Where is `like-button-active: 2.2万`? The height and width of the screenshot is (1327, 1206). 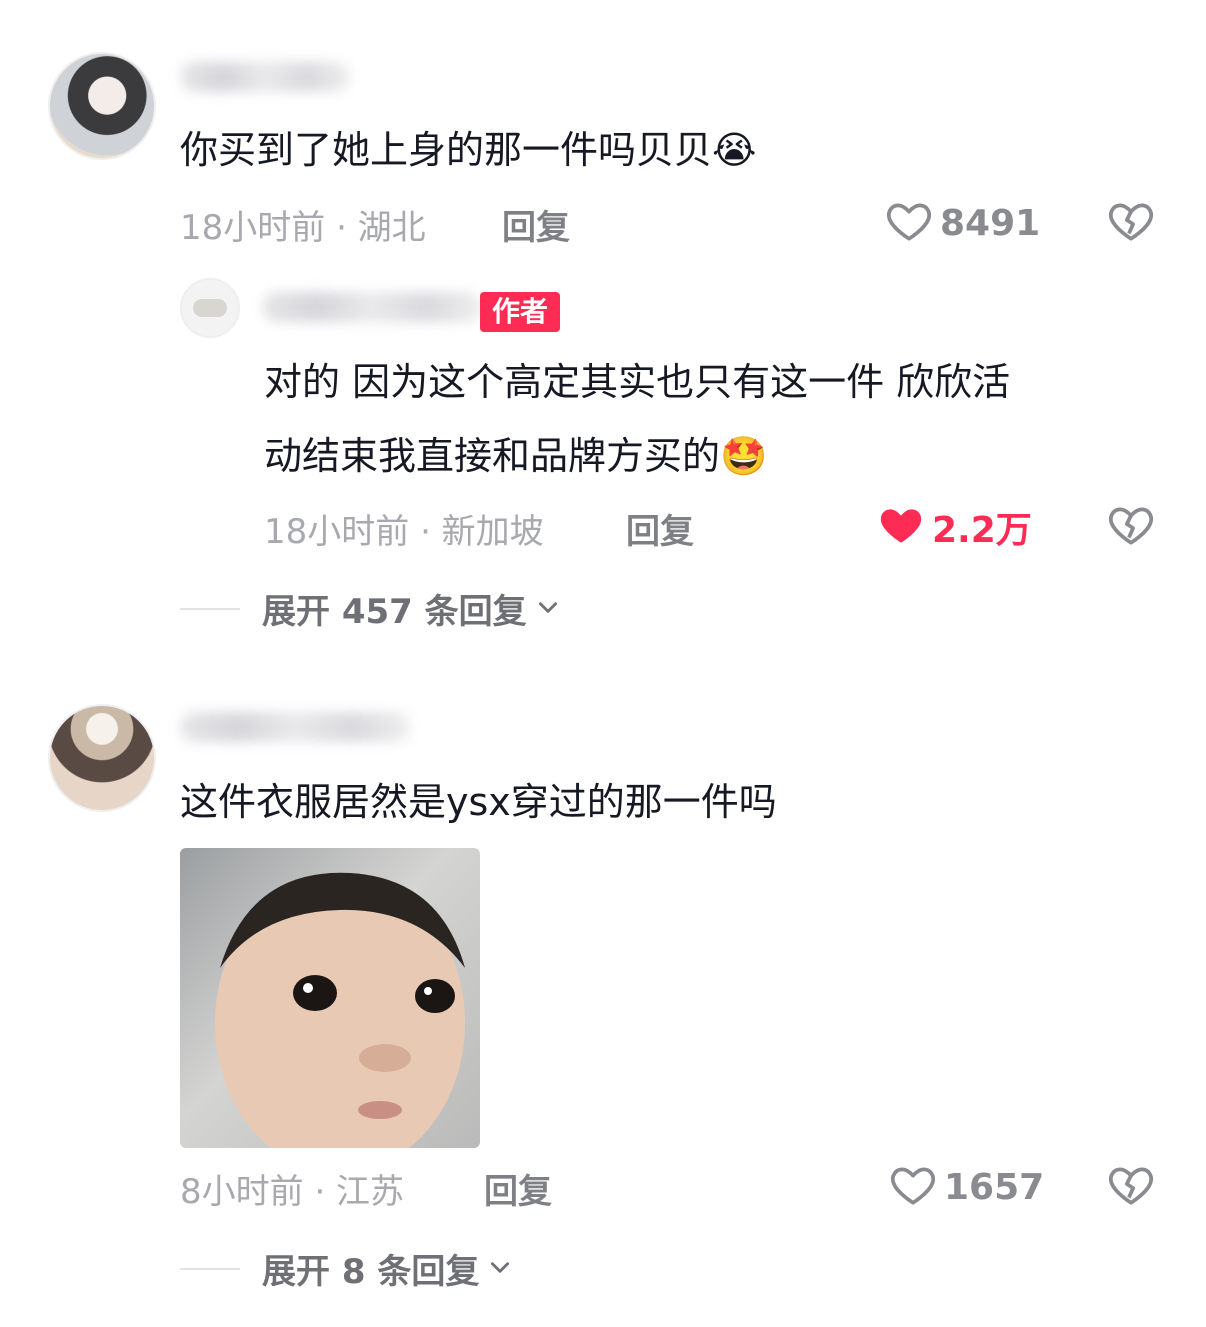
like-button-active: 2.2万 is located at coordinates (954, 527).